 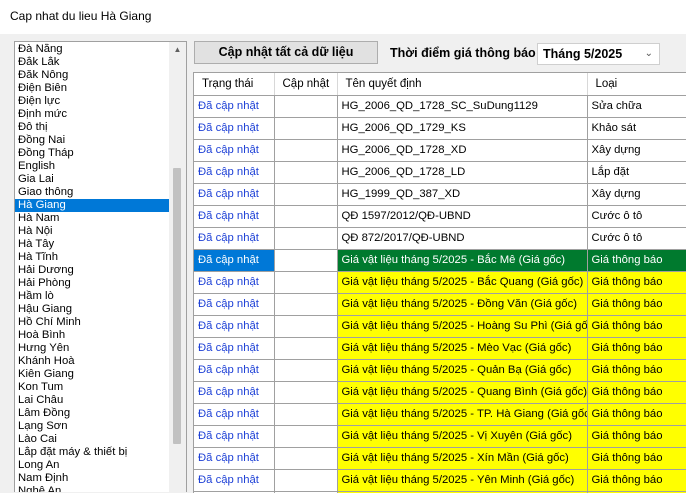 What do you see at coordinates (92, 218) in the screenshot?
I see `province-item: Hà Nam` at bounding box center [92, 218].